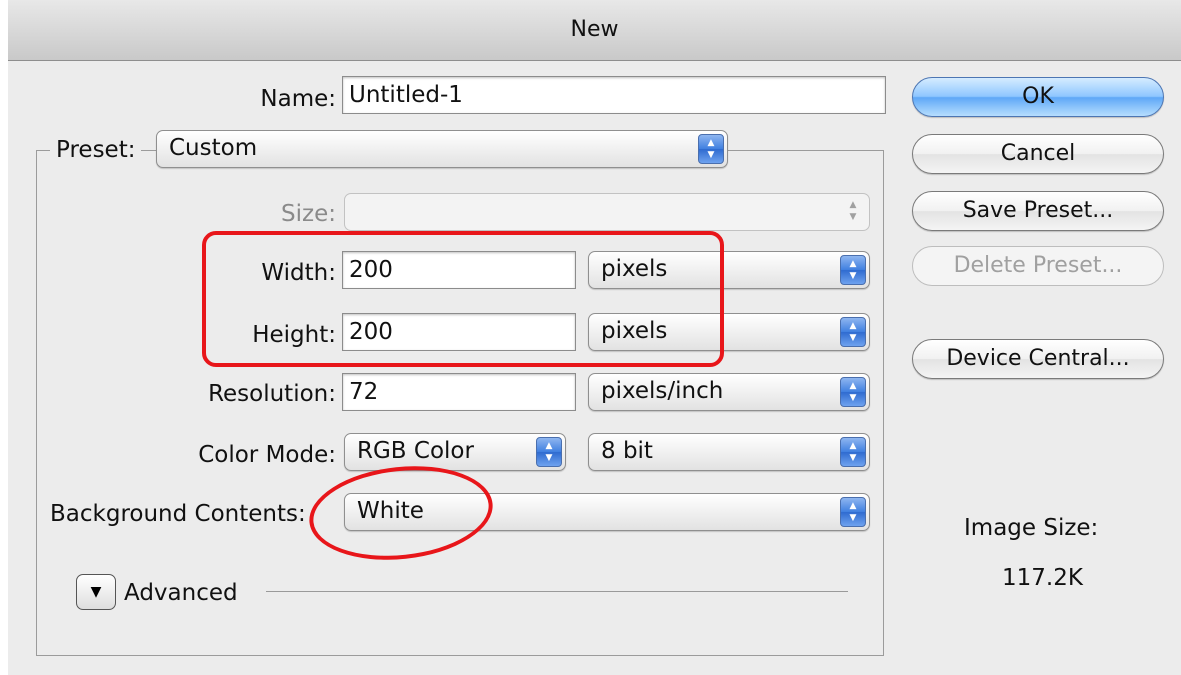 The image size is (1181, 675). What do you see at coordinates (308, 214) in the screenshot?
I see `size-label: Size:` at bounding box center [308, 214].